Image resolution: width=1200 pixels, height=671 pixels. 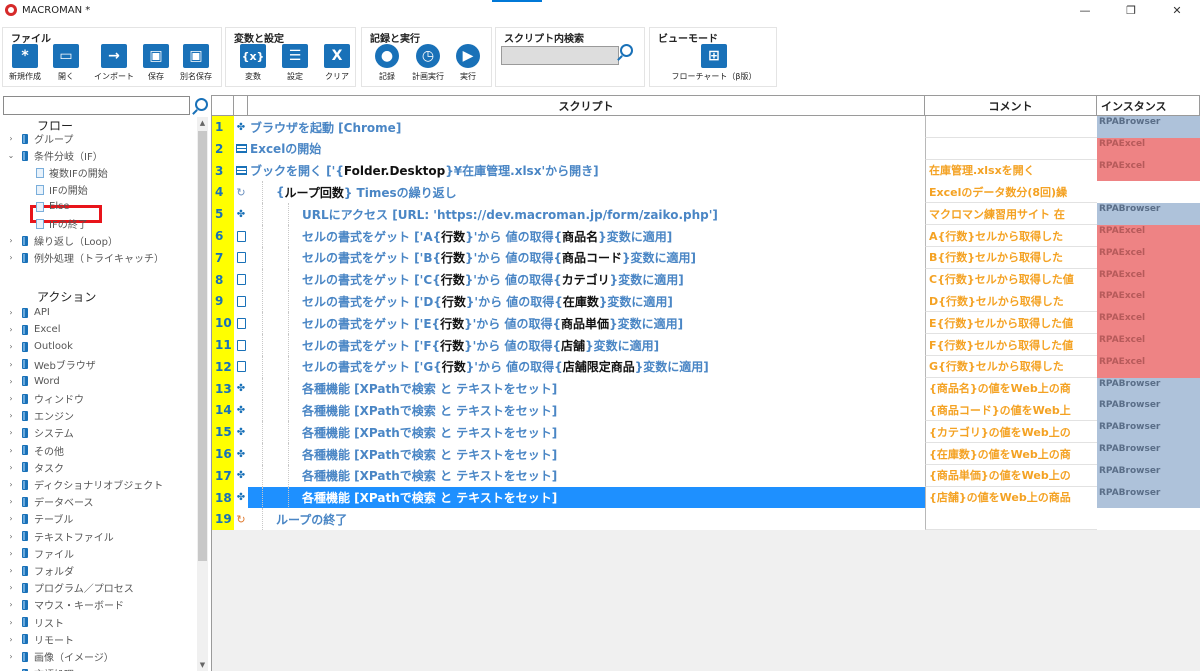 I want to click on tree-item-flow: › 例外処理（トライキャッチ）, so click(x=85, y=257).